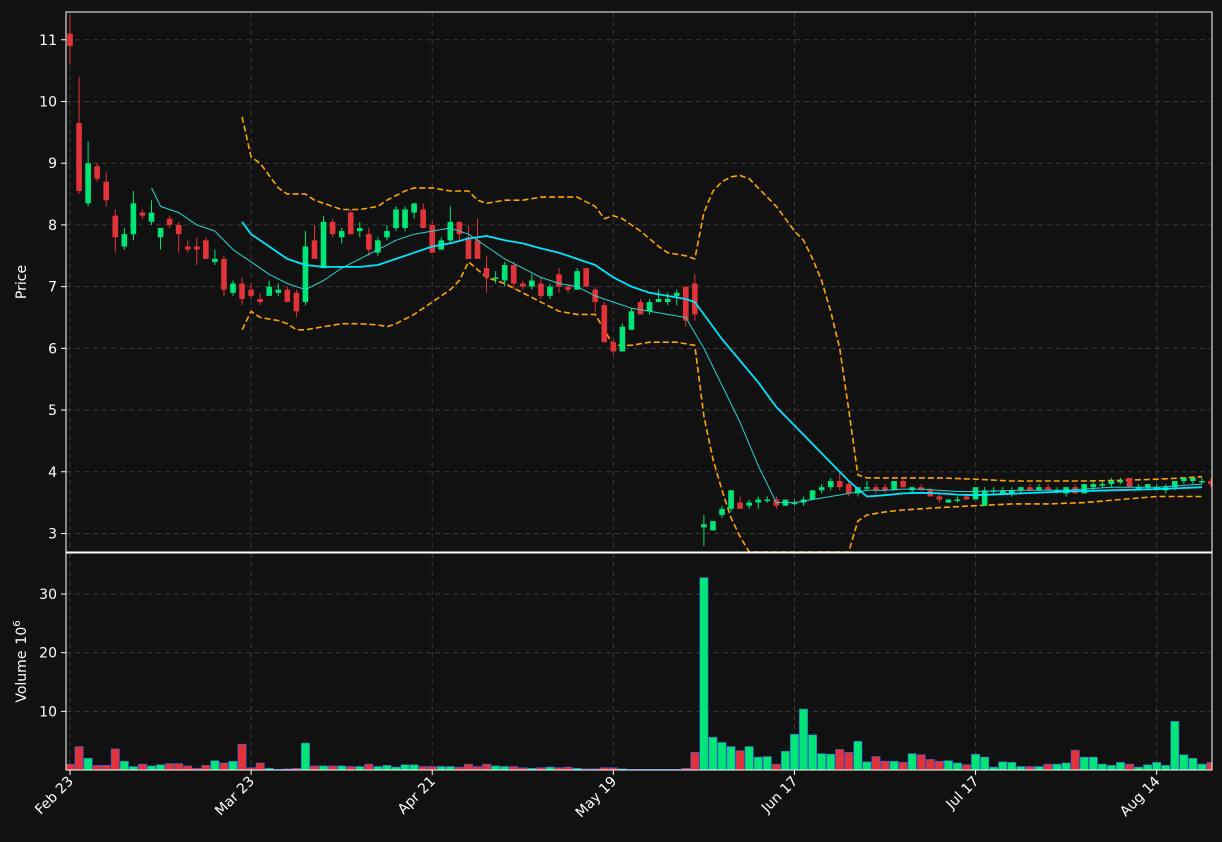 The width and height of the screenshot is (1222, 842). What do you see at coordinates (17, 623) in the screenshot?
I see `volume-axis-label-exponent: 6` at bounding box center [17, 623].